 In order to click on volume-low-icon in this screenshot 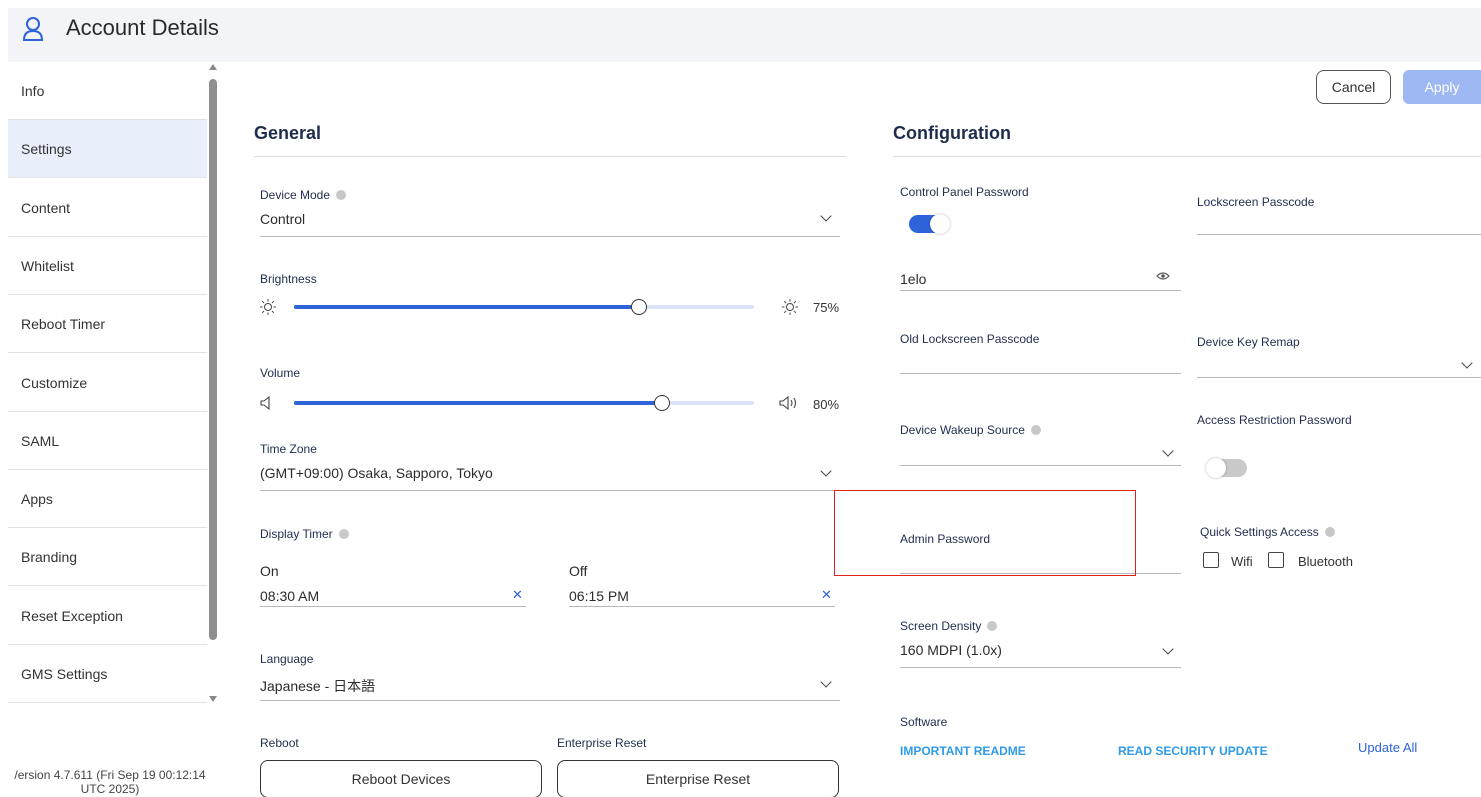, I will do `click(265, 403)`.